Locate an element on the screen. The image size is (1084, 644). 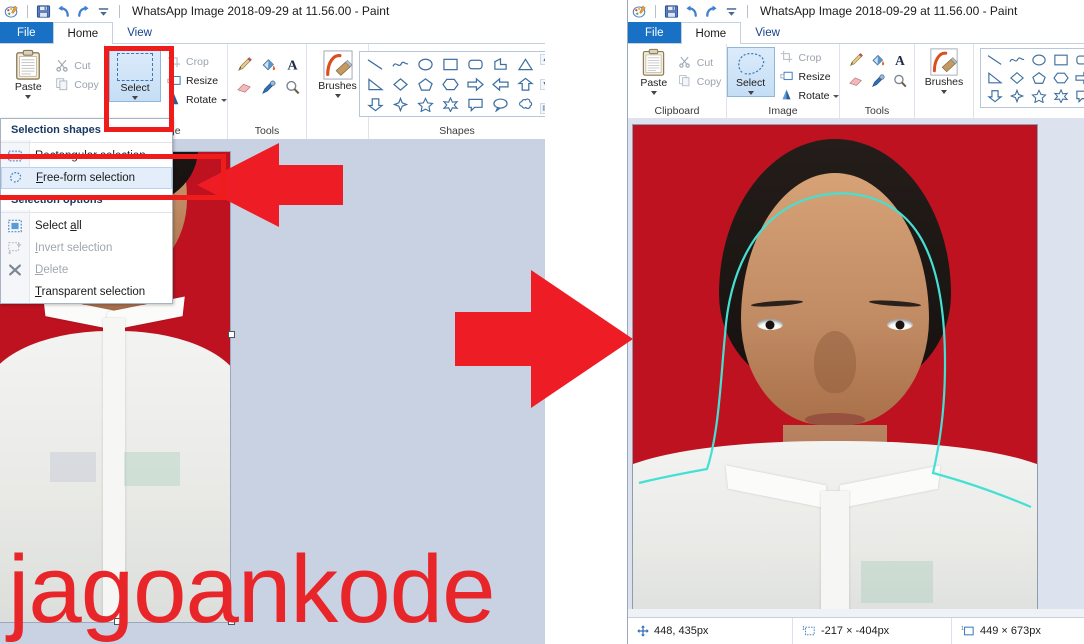
ribbon-group-label-tools-left: Tools is located at coordinates (267, 131).